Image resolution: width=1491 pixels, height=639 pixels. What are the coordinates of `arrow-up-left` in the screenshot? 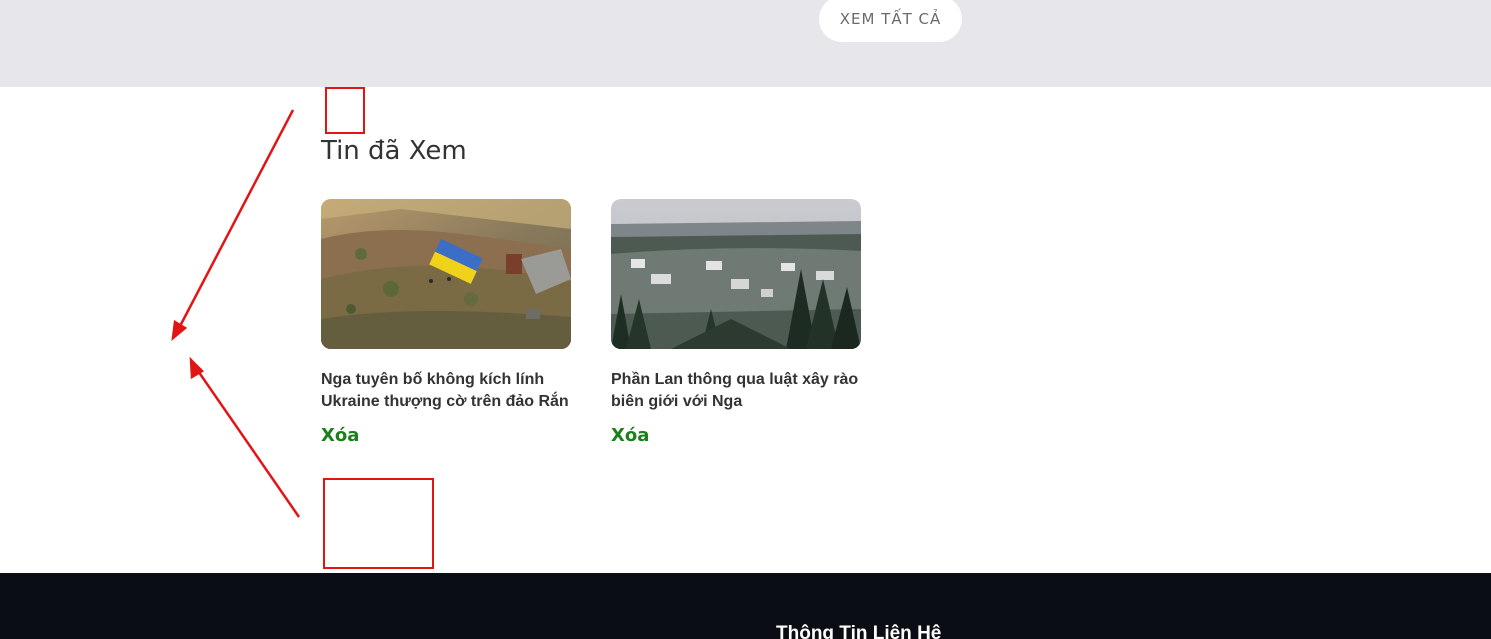 It's located at (245, 437).